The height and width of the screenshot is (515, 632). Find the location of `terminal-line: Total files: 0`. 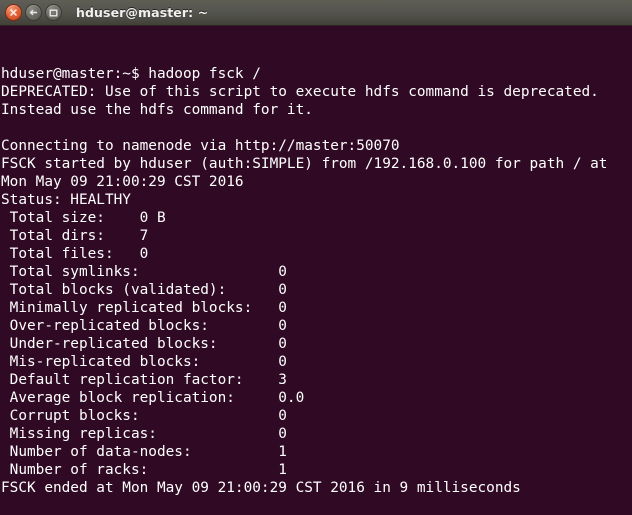

terminal-line: Total files: 0 is located at coordinates (75, 254).